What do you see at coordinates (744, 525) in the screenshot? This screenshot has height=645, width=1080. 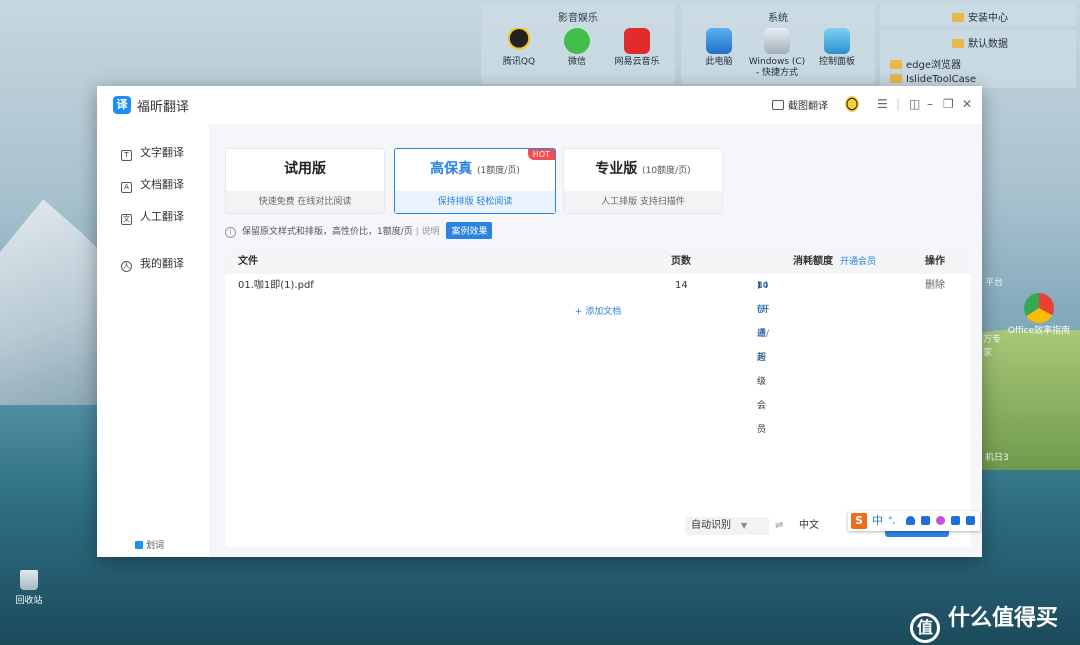 I see `chevron-down-icon: ▼` at bounding box center [744, 525].